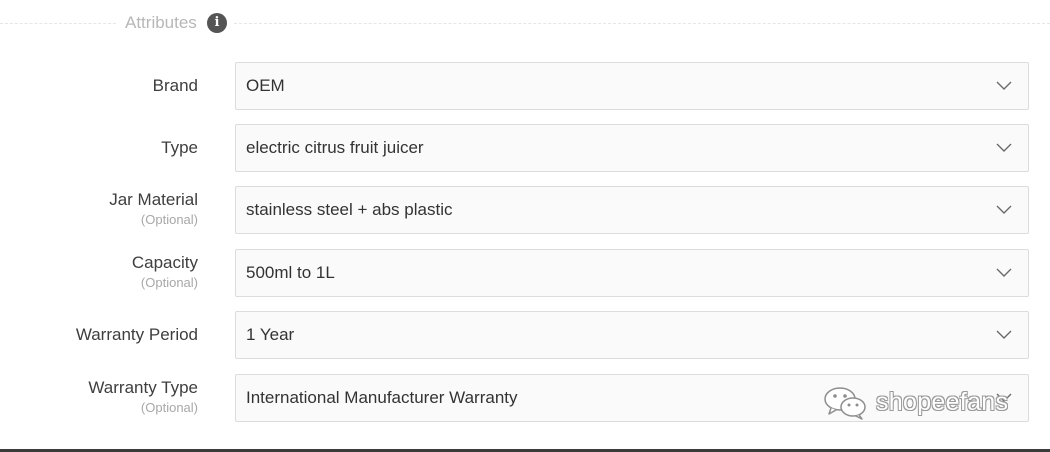 This screenshot has height=452, width=1050. Describe the element at coordinates (164, 262) in the screenshot. I see `attribute-label-text: Capacity` at that location.